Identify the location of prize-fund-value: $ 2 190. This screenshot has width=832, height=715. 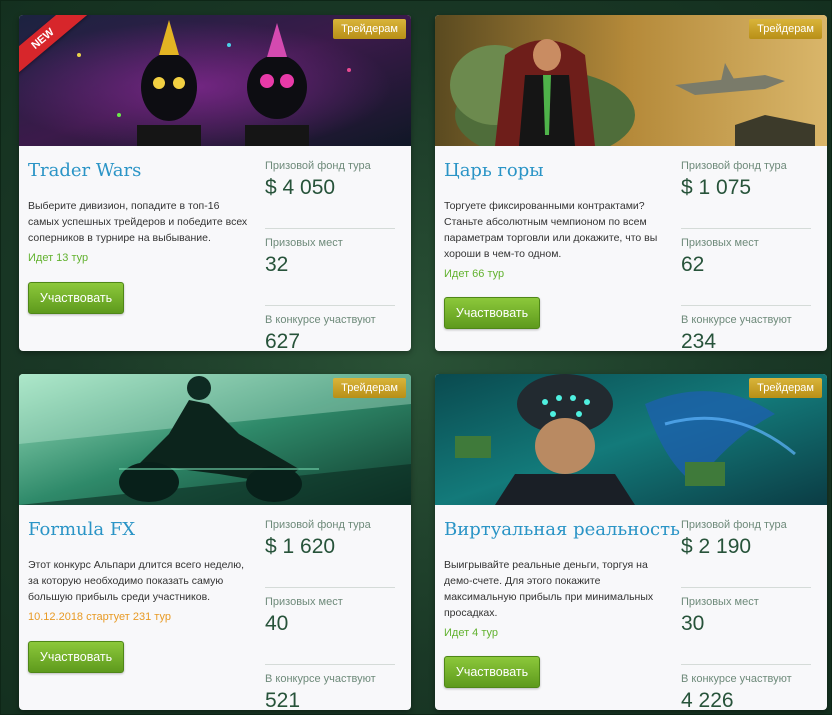
(716, 546).